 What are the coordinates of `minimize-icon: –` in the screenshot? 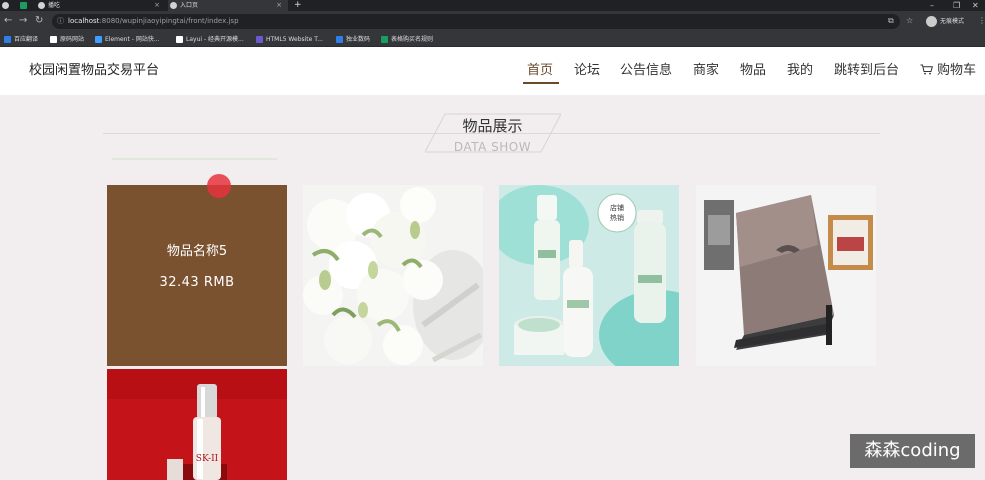 It's located at (932, 5).